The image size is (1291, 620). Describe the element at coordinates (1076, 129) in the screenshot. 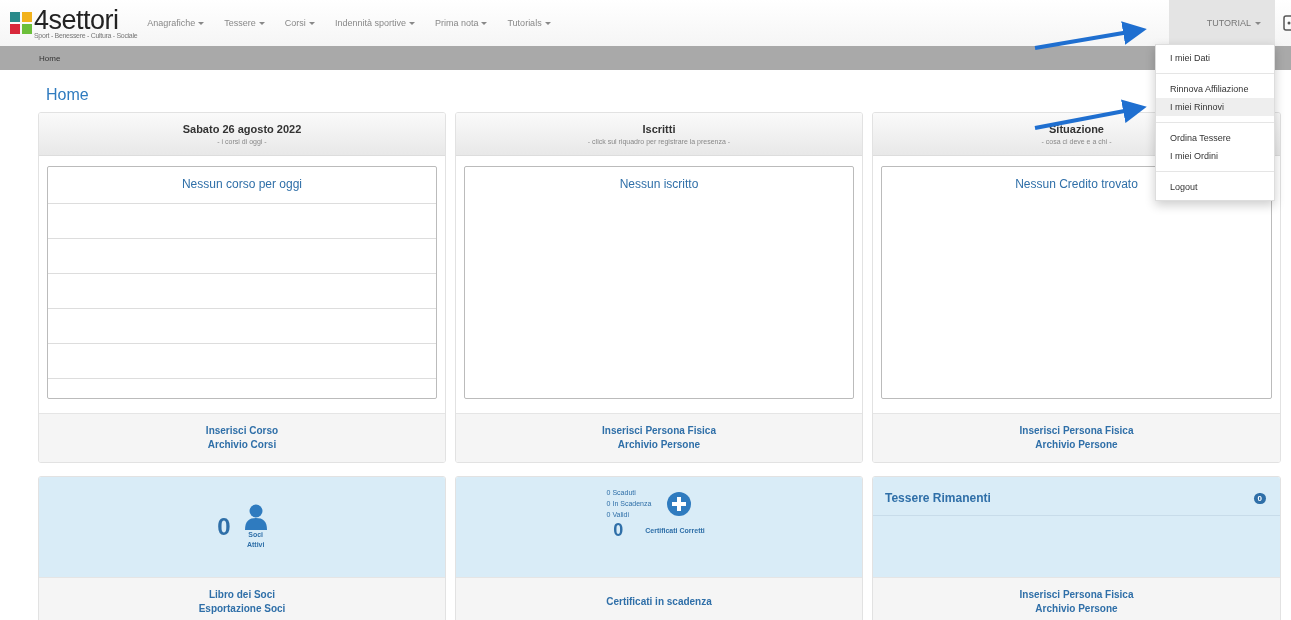

I see `card-title: Situazione` at that location.